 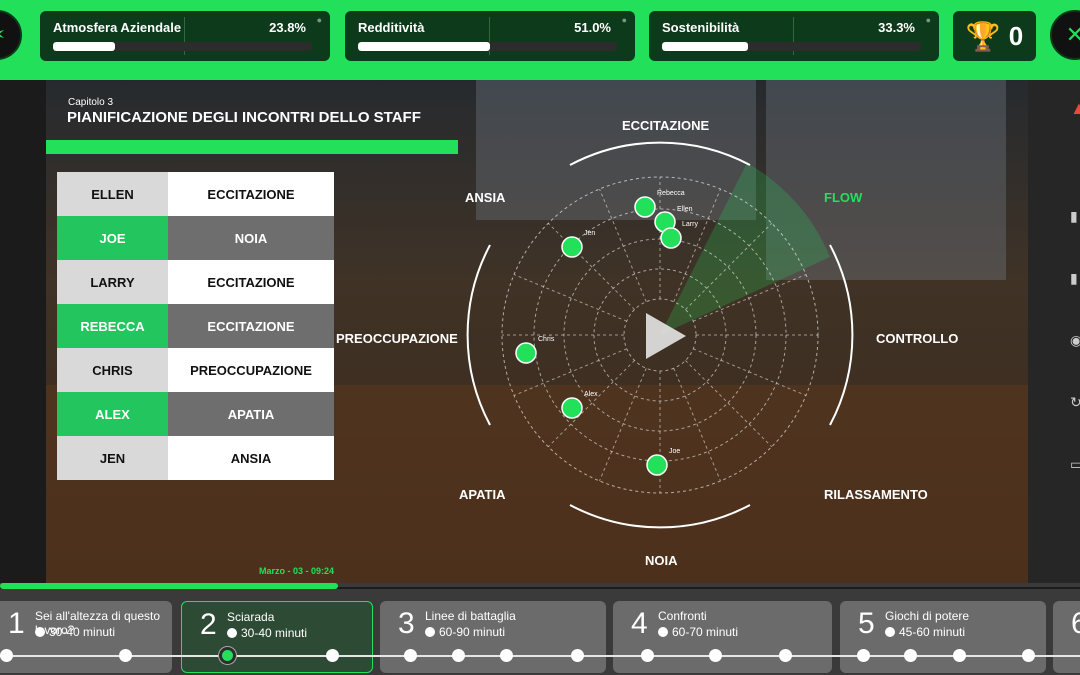 What do you see at coordinates (112, 238) in the screenshot?
I see `staff-name: JOE` at bounding box center [112, 238].